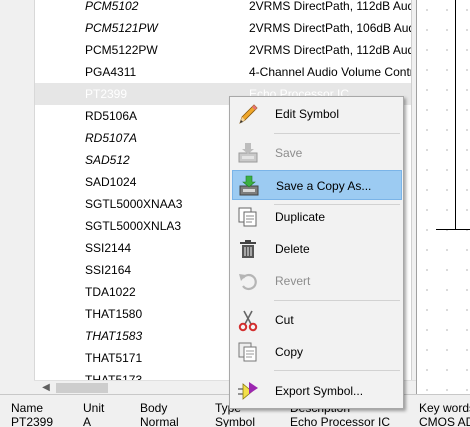  What do you see at coordinates (289, 352) in the screenshot?
I see `menu-item-label: Copy` at bounding box center [289, 352].